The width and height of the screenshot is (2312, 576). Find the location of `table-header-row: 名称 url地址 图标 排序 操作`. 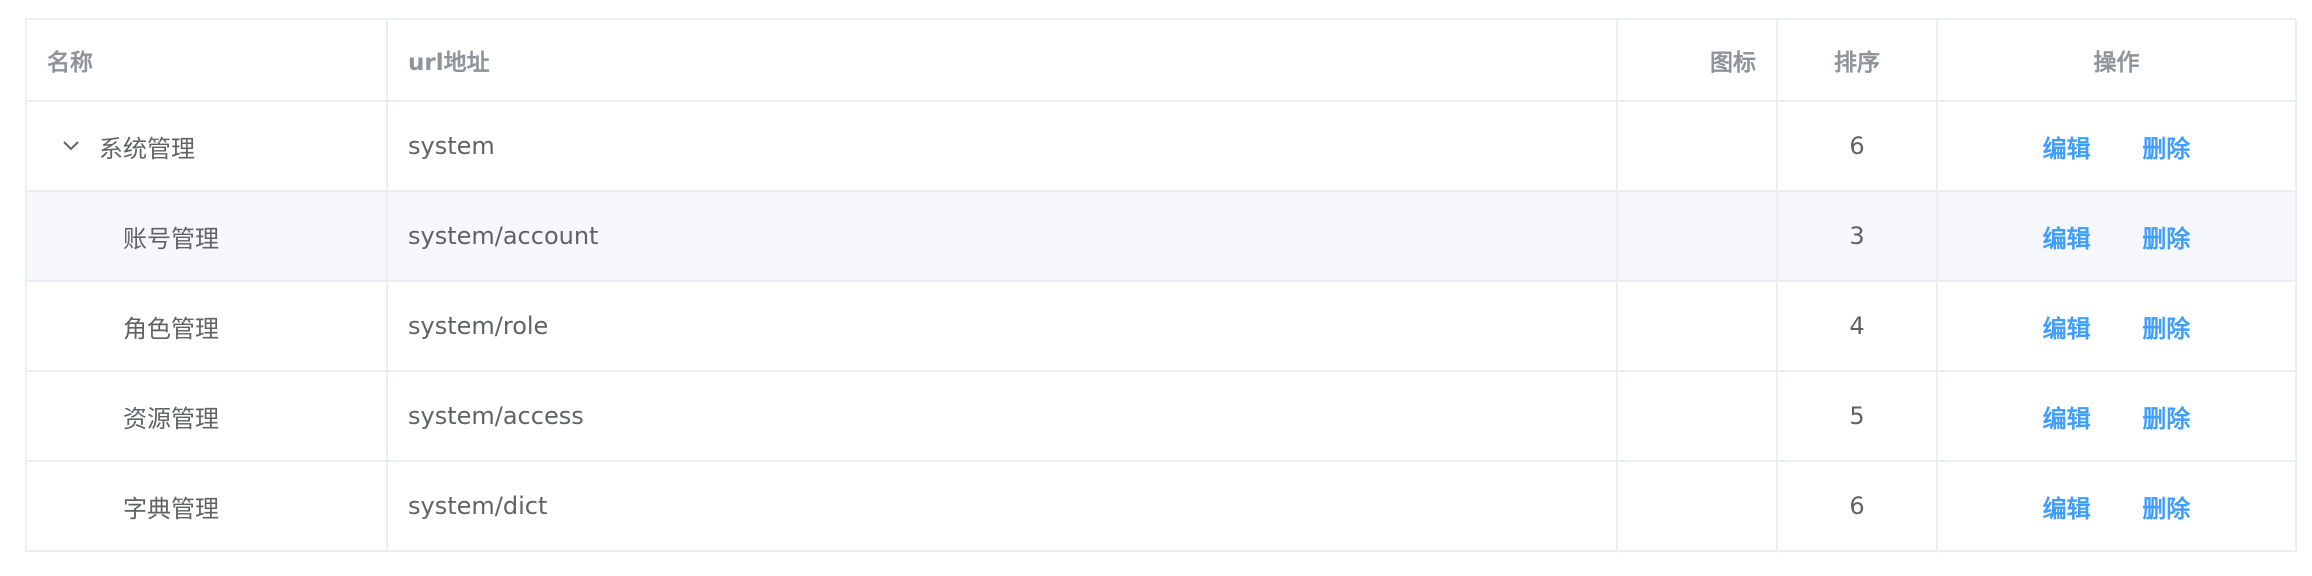

table-header-row: 名称 url地址 图标 排序 操作 is located at coordinates (1162, 61).